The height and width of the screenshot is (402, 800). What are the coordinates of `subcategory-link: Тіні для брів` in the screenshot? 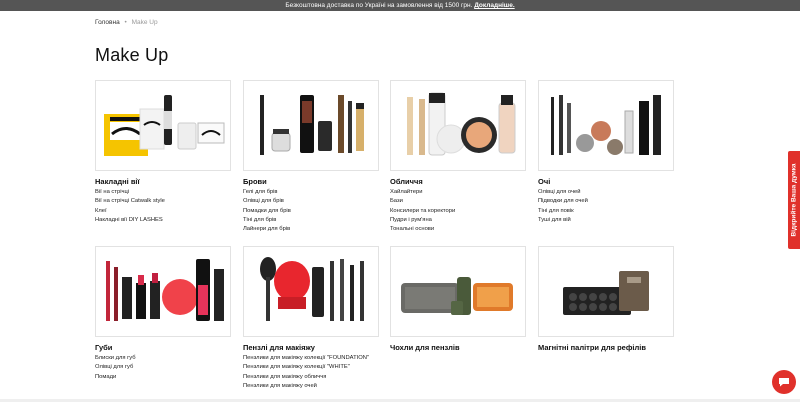 It's located at (311, 220).